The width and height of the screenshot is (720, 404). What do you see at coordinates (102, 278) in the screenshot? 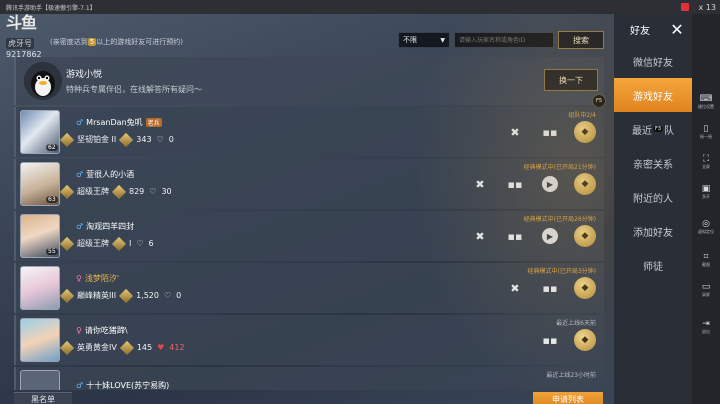
I see `friend-name: 浅梦陌汐'` at bounding box center [102, 278].